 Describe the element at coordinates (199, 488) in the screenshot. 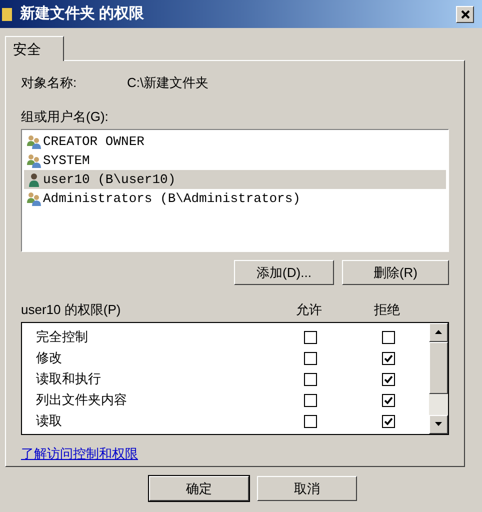

I see `ok-button: 确定` at that location.